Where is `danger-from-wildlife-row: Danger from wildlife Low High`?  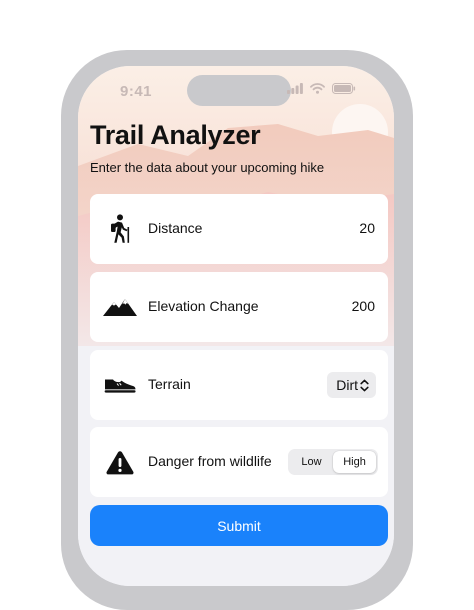 danger-from-wildlife-row: Danger from wildlife Low High is located at coordinates (239, 462).